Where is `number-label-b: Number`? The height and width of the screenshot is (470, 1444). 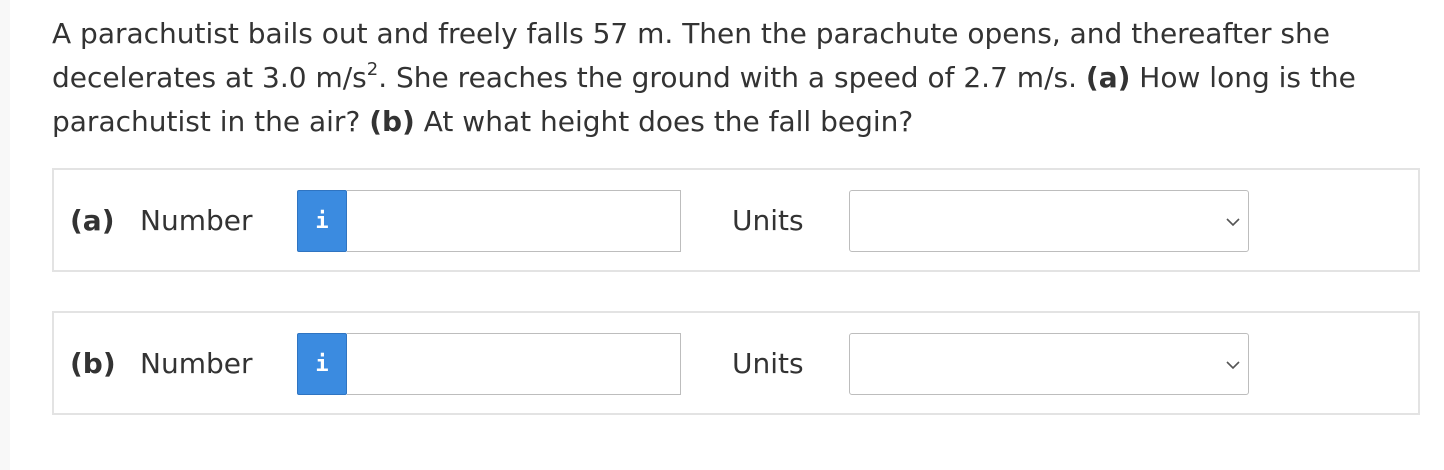 number-label-b: Number is located at coordinates (196, 363).